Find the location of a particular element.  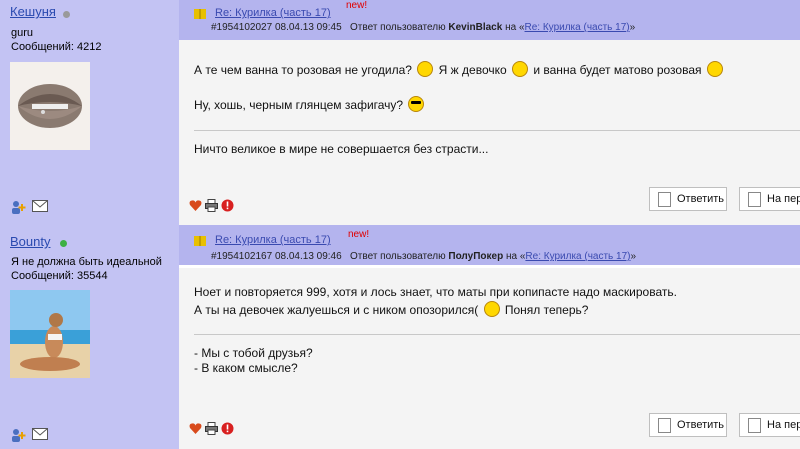

post-number: #1954102027 08.04.13 09:45 is located at coordinates (276, 27).